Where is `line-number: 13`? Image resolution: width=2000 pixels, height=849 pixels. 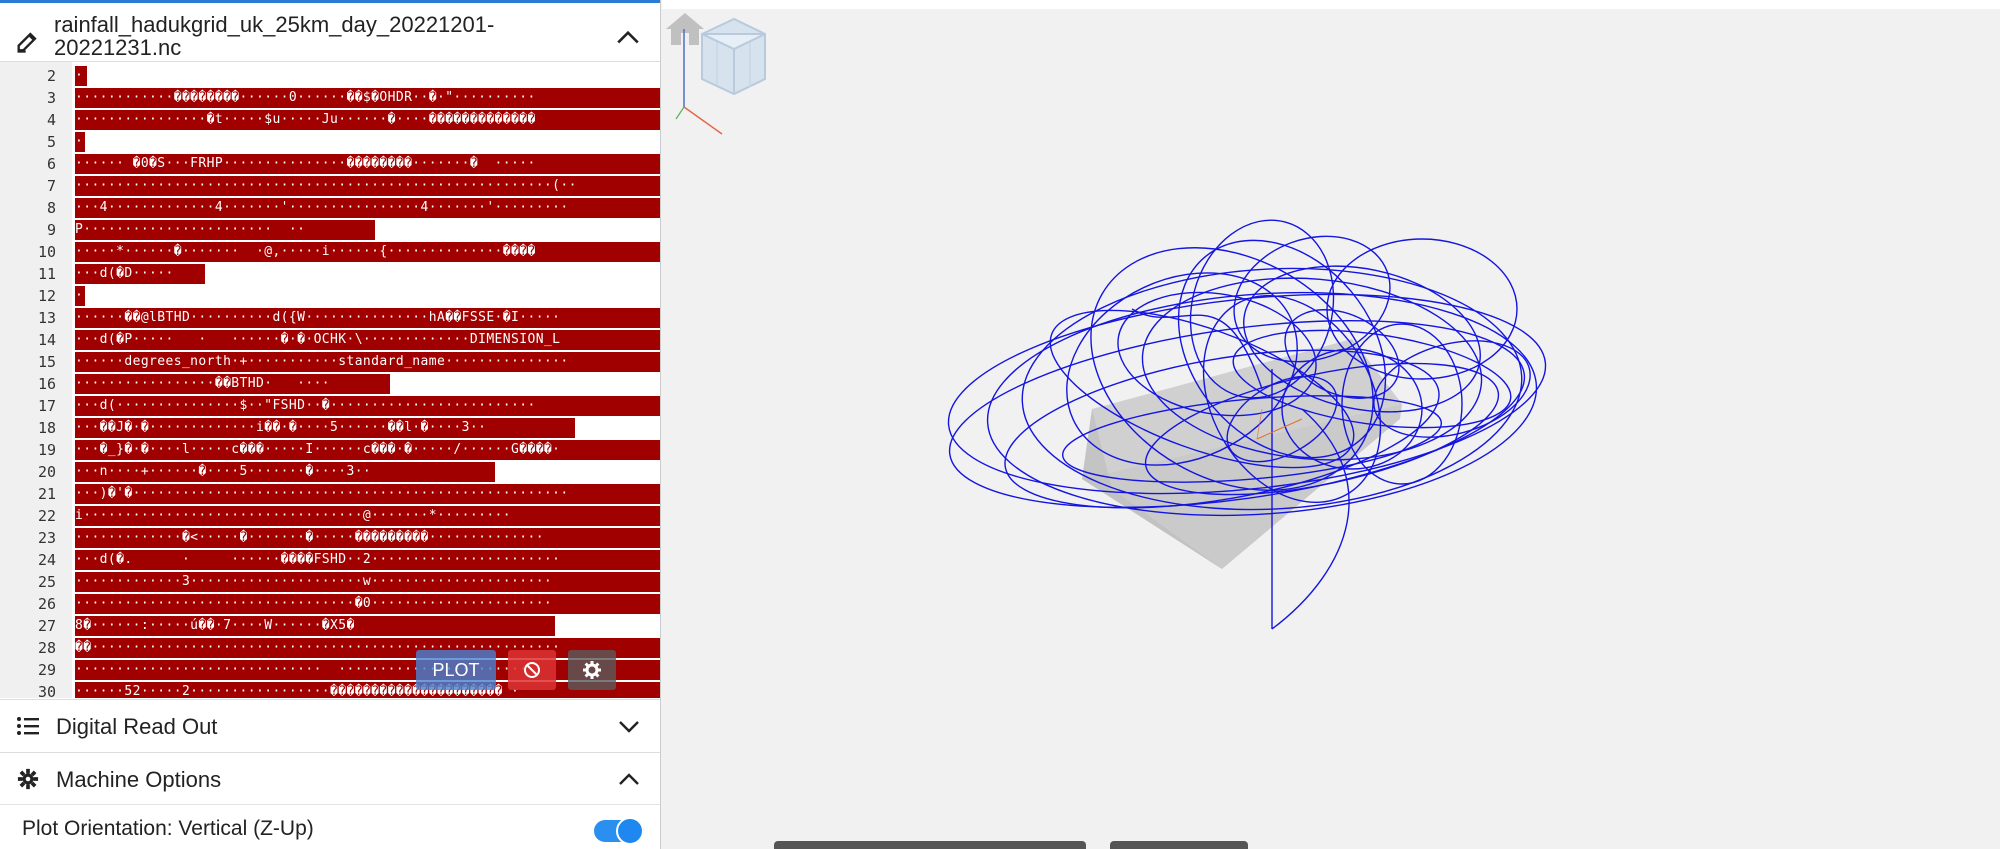
line-number: 13 is located at coordinates (46, 318).